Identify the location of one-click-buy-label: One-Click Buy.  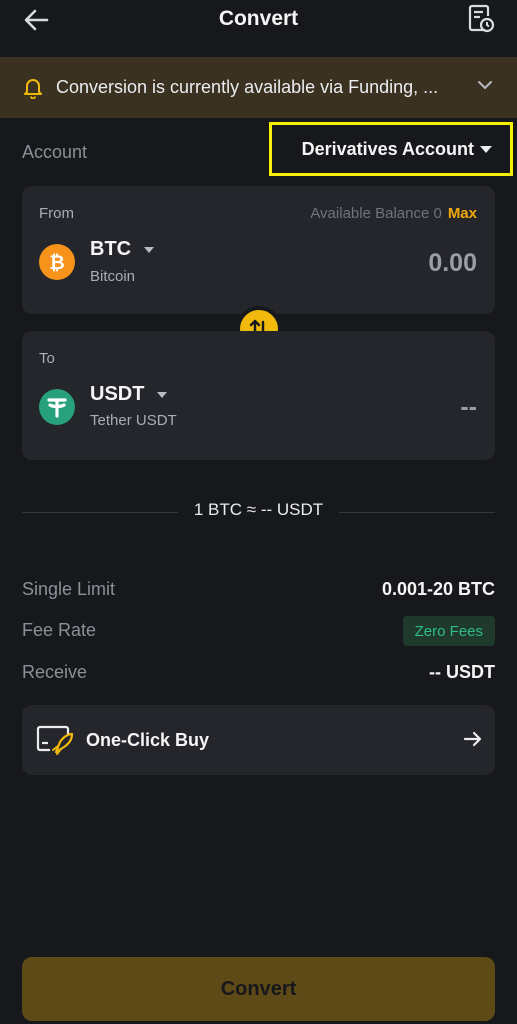
(148, 740).